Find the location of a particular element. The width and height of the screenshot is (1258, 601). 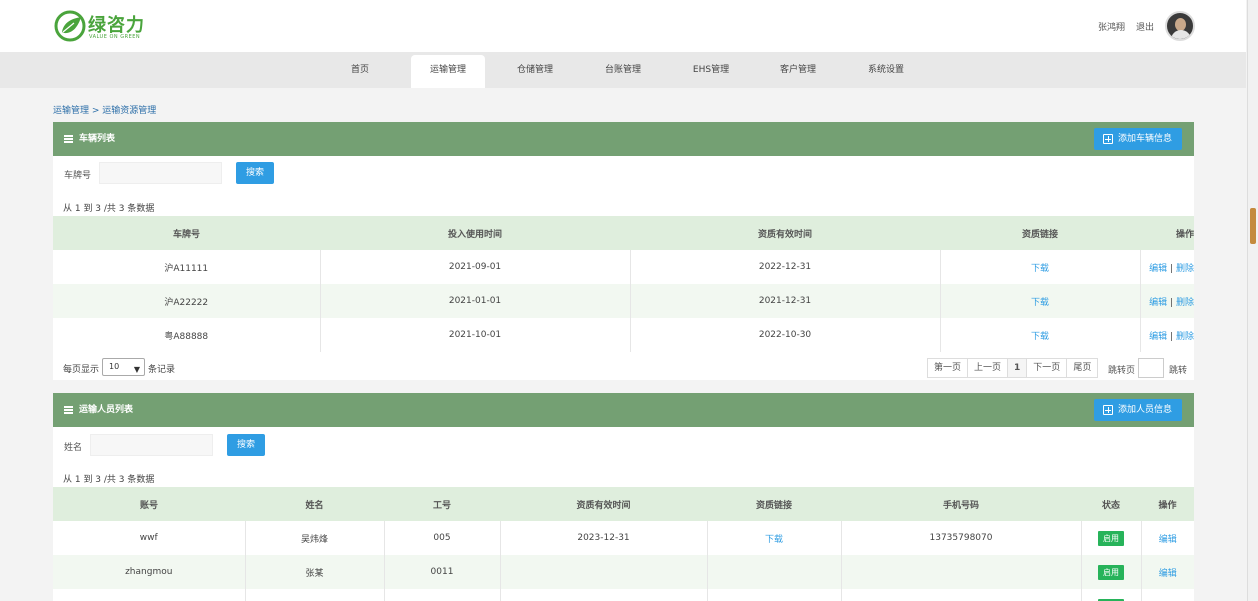

last-page-button: 尾页 is located at coordinates (1082, 368).